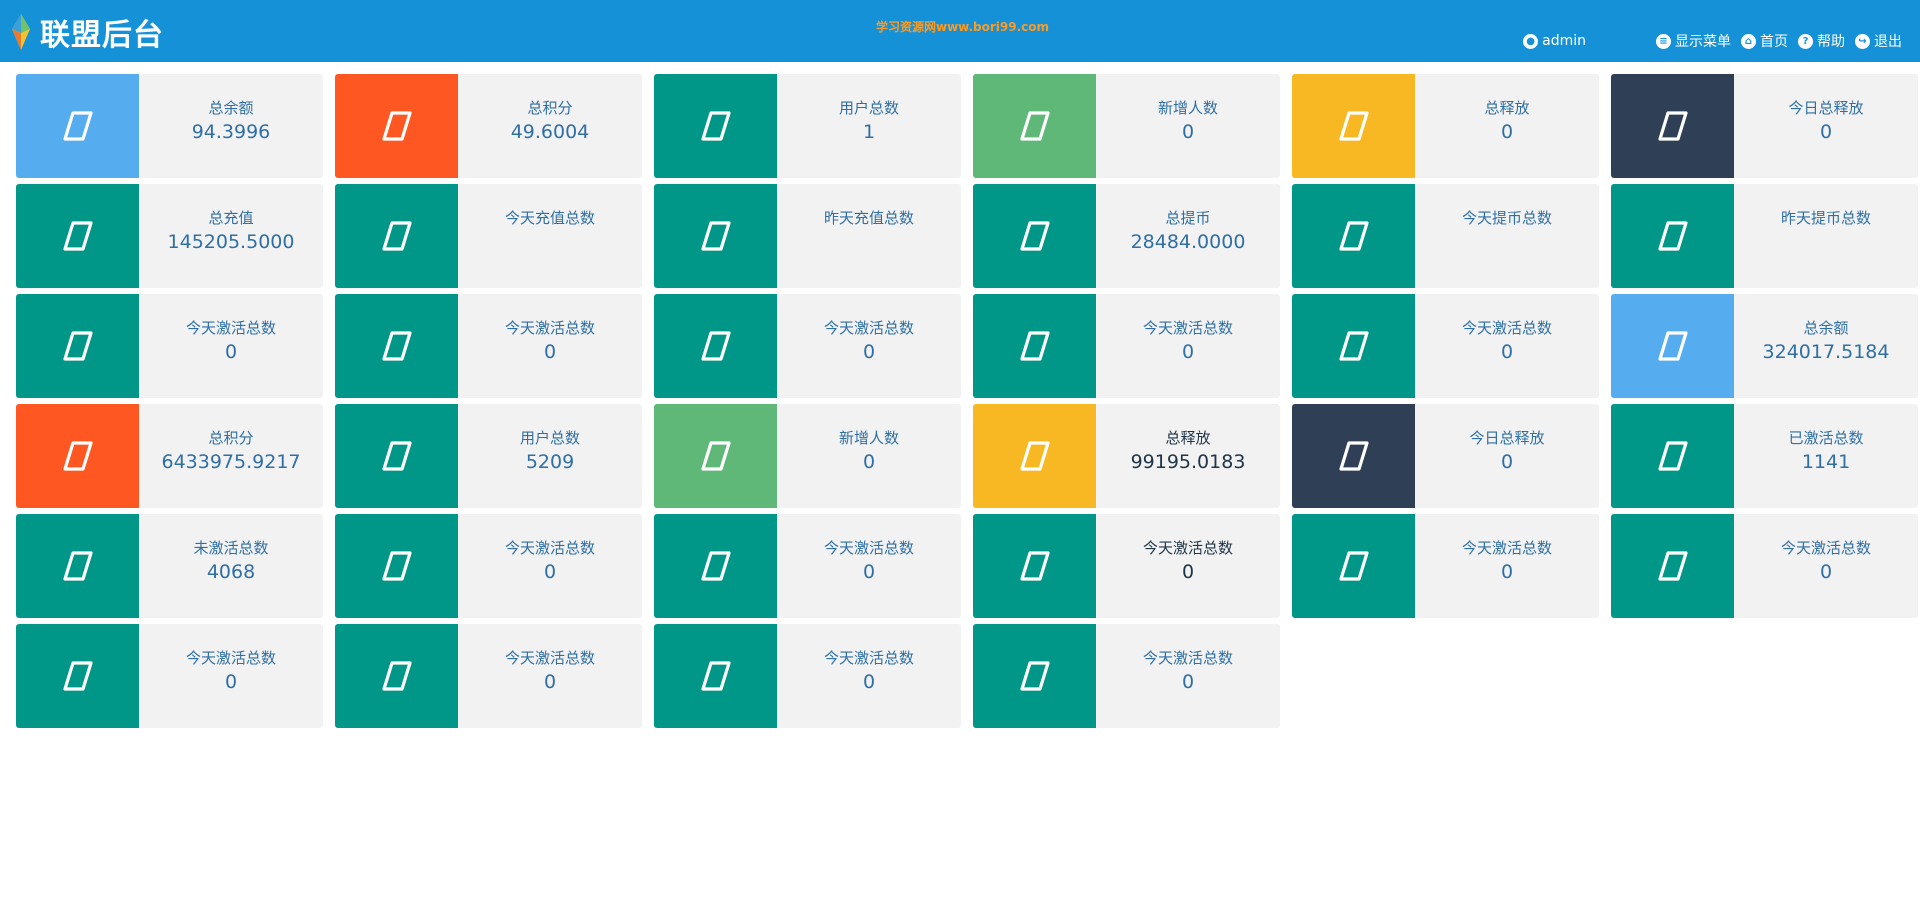 The width and height of the screenshot is (1920, 916). I want to click on stat-card: 昨天提币总数, so click(1764, 236).